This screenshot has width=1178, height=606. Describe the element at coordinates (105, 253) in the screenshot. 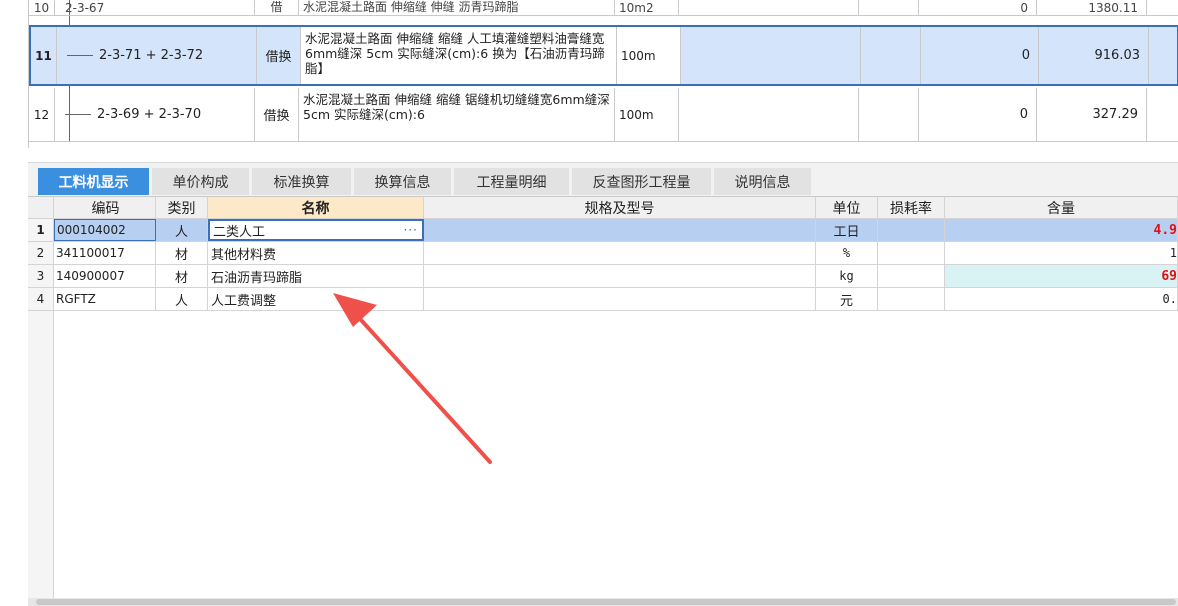

I see `row-code: 341100017` at that location.